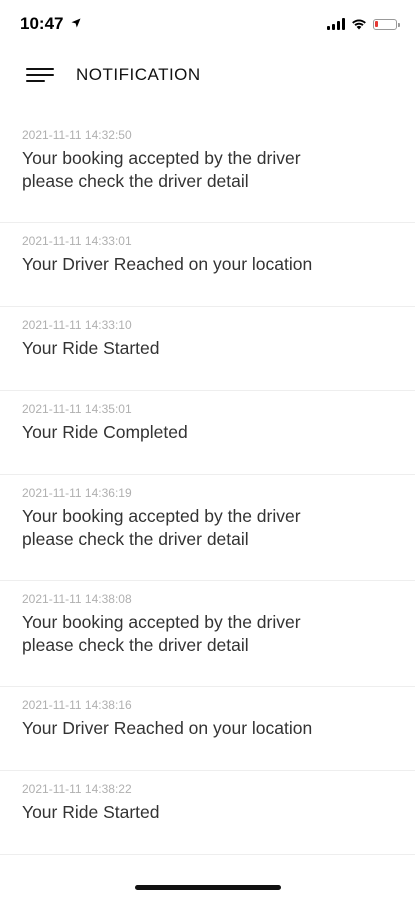 The image size is (415, 900). What do you see at coordinates (76, 23) in the screenshot?
I see `location-arrow-icon` at bounding box center [76, 23].